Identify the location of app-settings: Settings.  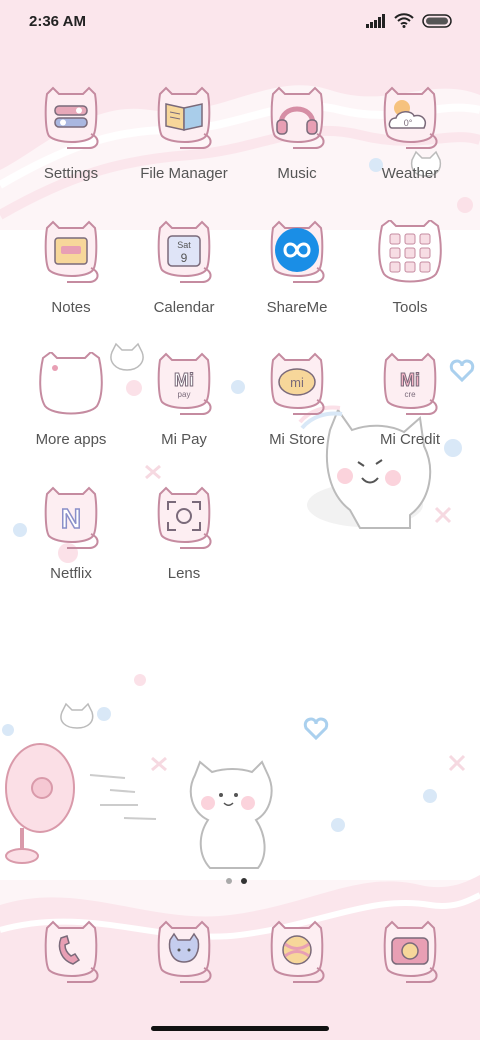
(71, 134).